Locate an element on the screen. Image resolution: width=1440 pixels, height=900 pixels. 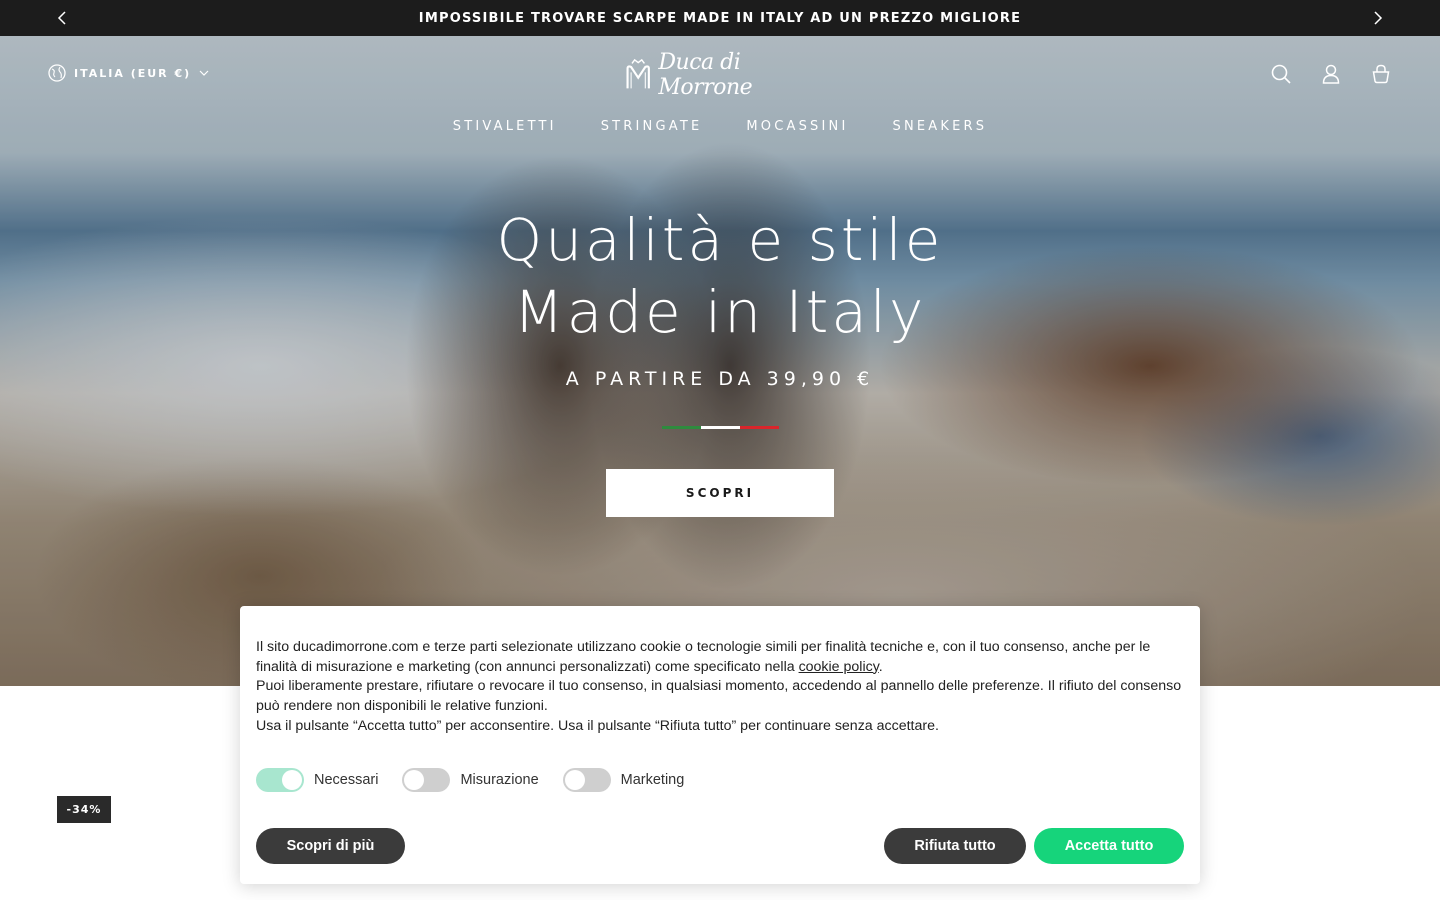
search-icon is located at coordinates (1281, 74).